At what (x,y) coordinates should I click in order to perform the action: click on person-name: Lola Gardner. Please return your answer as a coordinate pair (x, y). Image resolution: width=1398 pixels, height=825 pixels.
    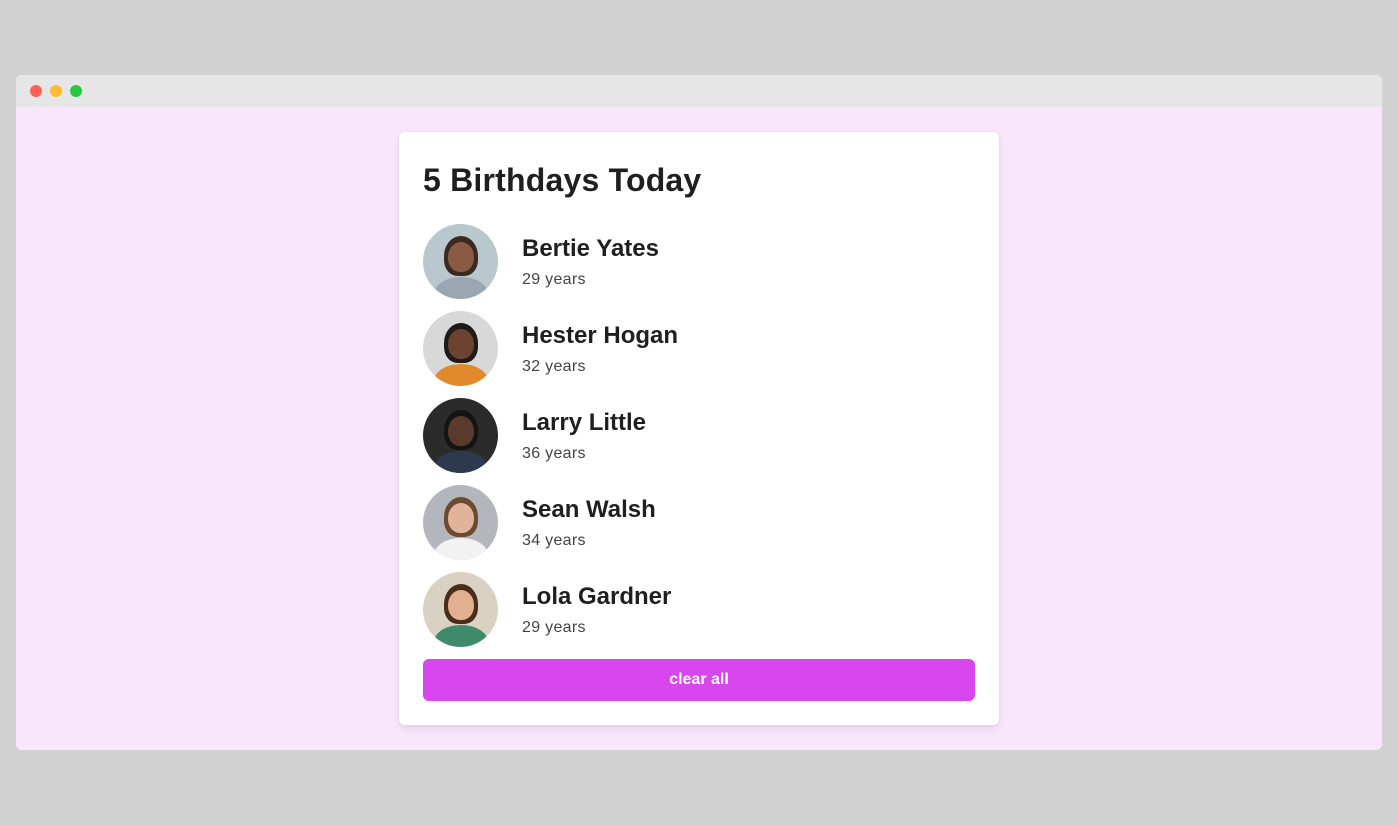
    Looking at the image, I should click on (597, 596).